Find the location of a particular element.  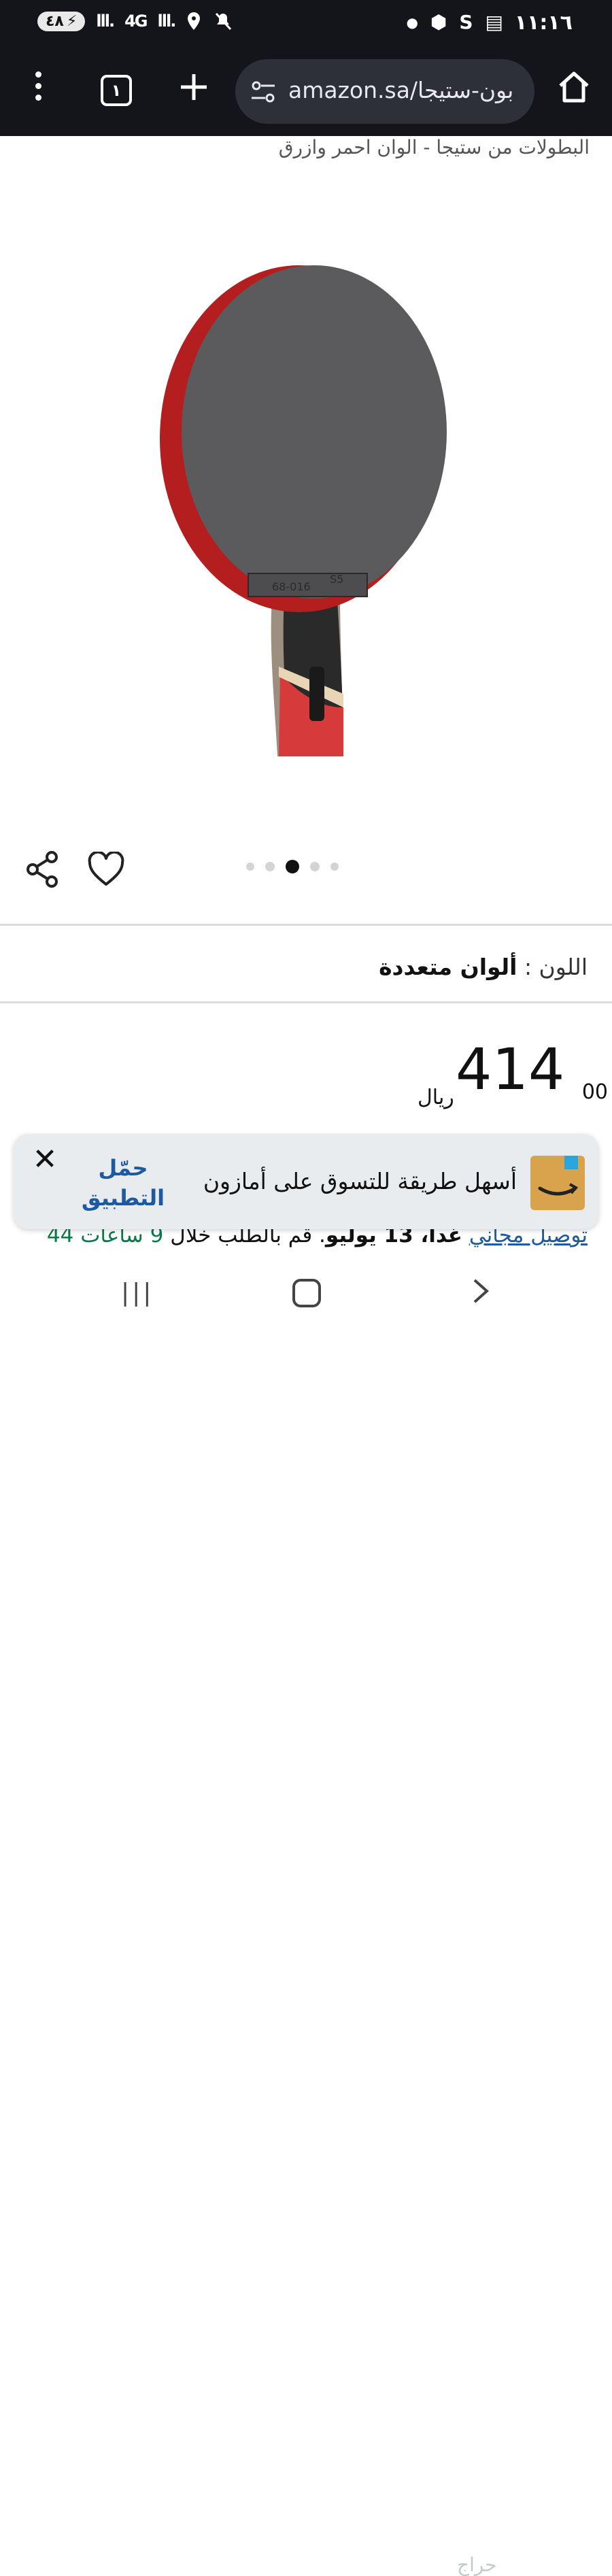

battery-level: ٤٨ is located at coordinates (55, 21).